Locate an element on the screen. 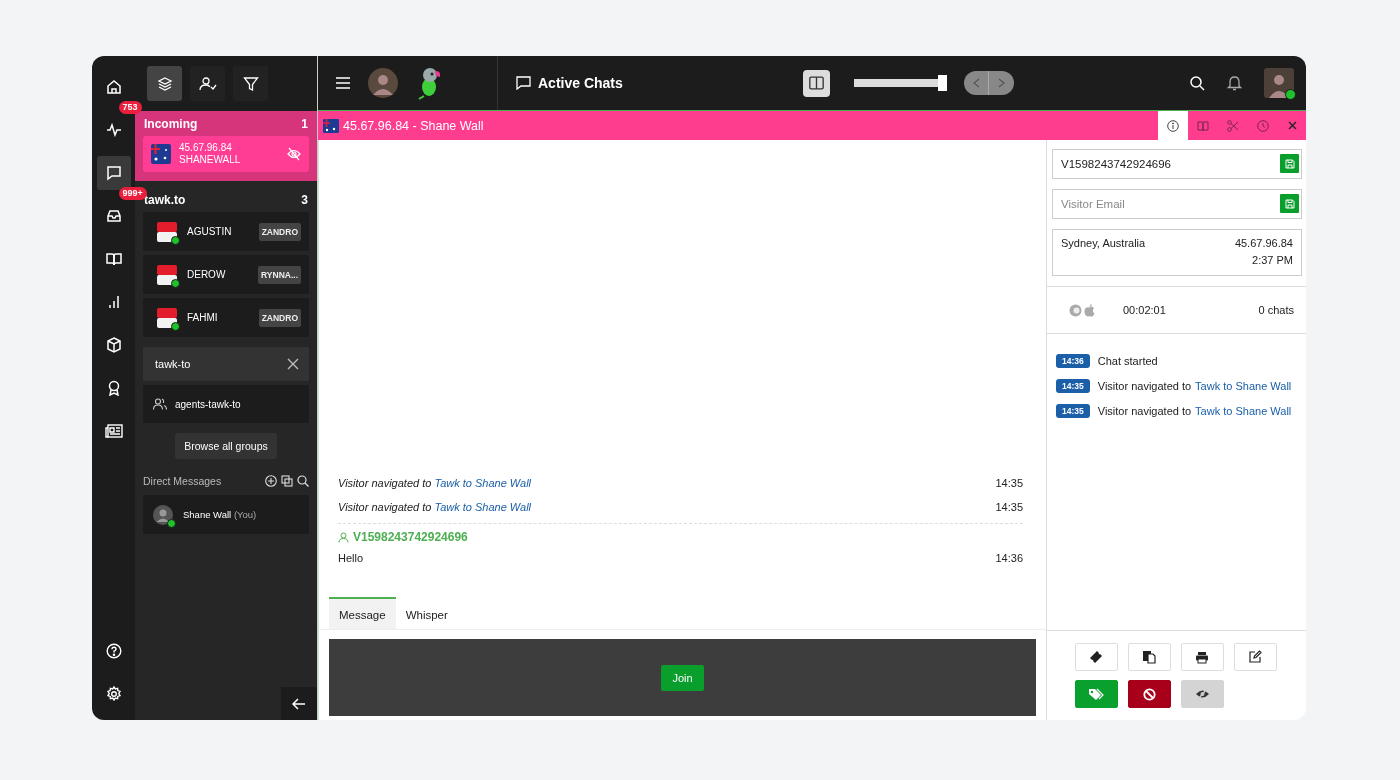 This screenshot has width=1400, height=780. timeline-text: Visitor navigated to Tawk to Shane Wall is located at coordinates (1194, 410).